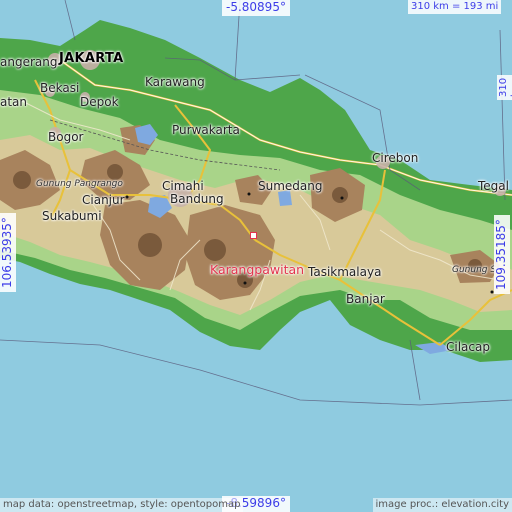 The width and height of the screenshot is (512, 512). Describe the element at coordinates (65, 137) in the screenshot. I see `place-bogor: Bogor` at that location.